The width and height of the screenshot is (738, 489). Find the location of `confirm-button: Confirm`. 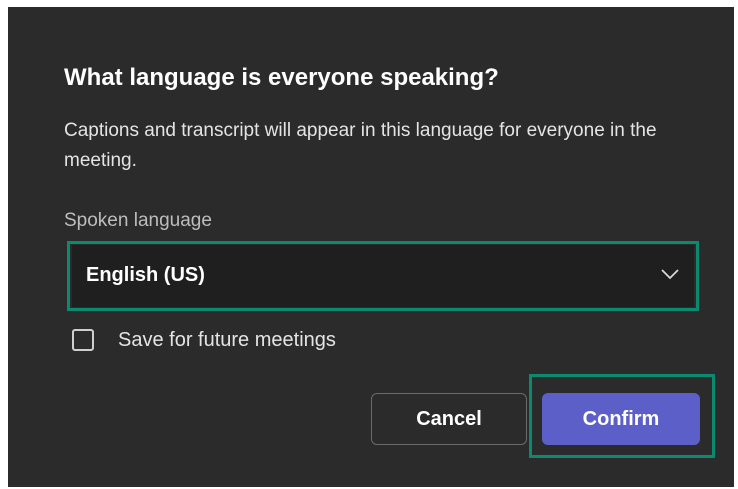

confirm-button: Confirm is located at coordinates (621, 419).